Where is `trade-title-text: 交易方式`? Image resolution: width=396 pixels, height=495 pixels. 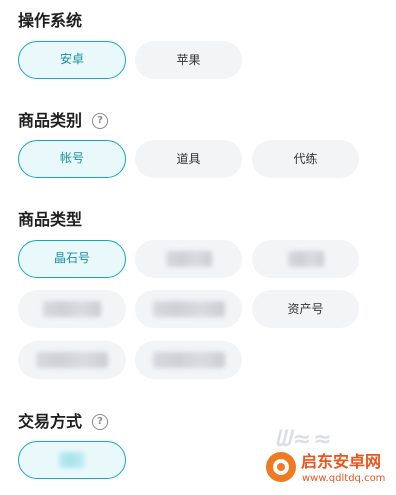 trade-title-text: 交易方式 is located at coordinates (50, 421).